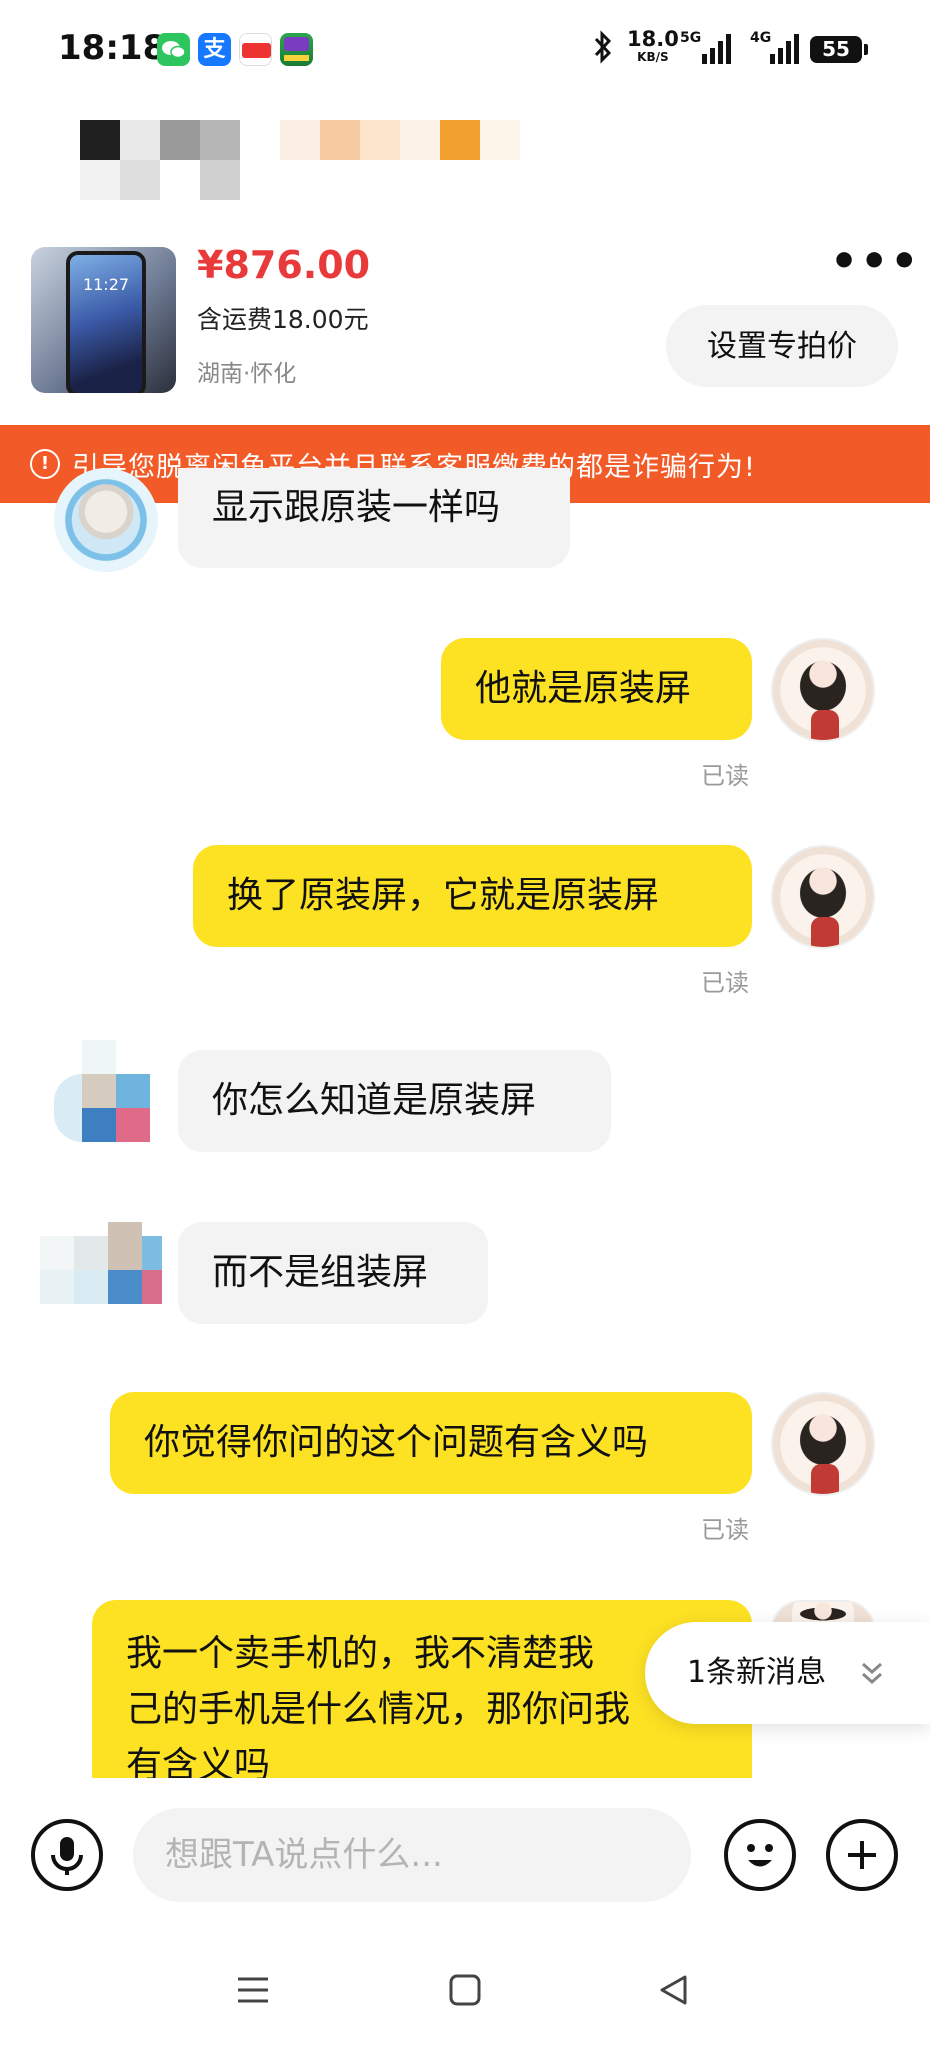  What do you see at coordinates (465, 50) in the screenshot?
I see `status-bar: 18:18 支 18.0 KB/S 5G 4G 55` at bounding box center [465, 50].